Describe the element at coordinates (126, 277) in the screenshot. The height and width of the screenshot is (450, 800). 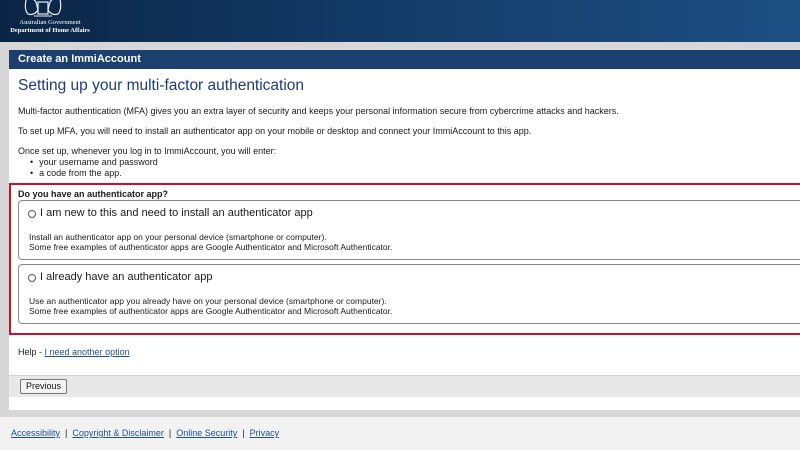
I see `option-title: I already have an authenticator app` at that location.